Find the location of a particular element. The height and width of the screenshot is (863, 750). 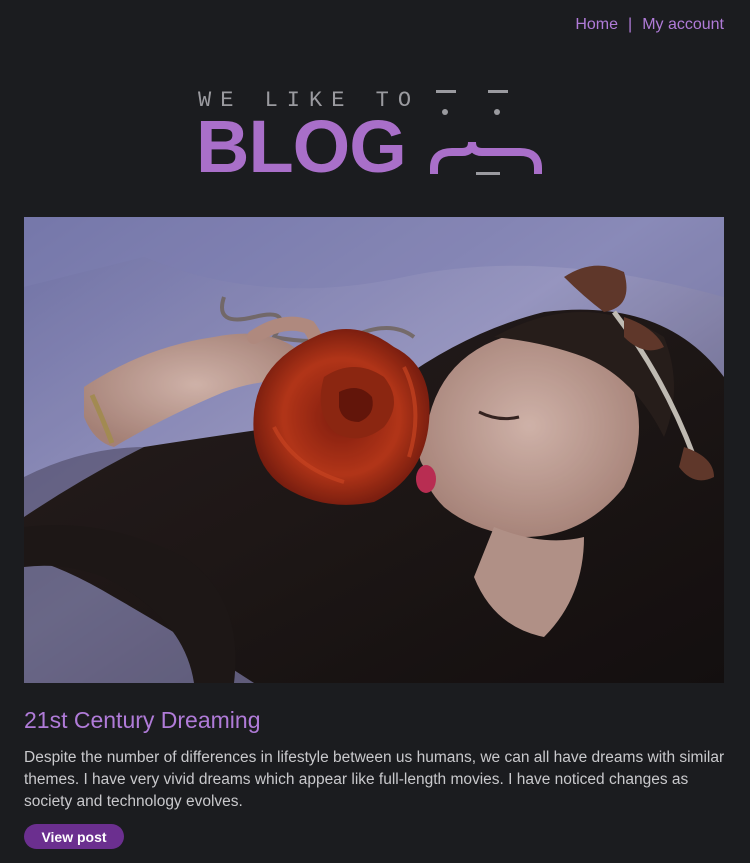

top-nav: Home | My account is located at coordinates (649, 25).